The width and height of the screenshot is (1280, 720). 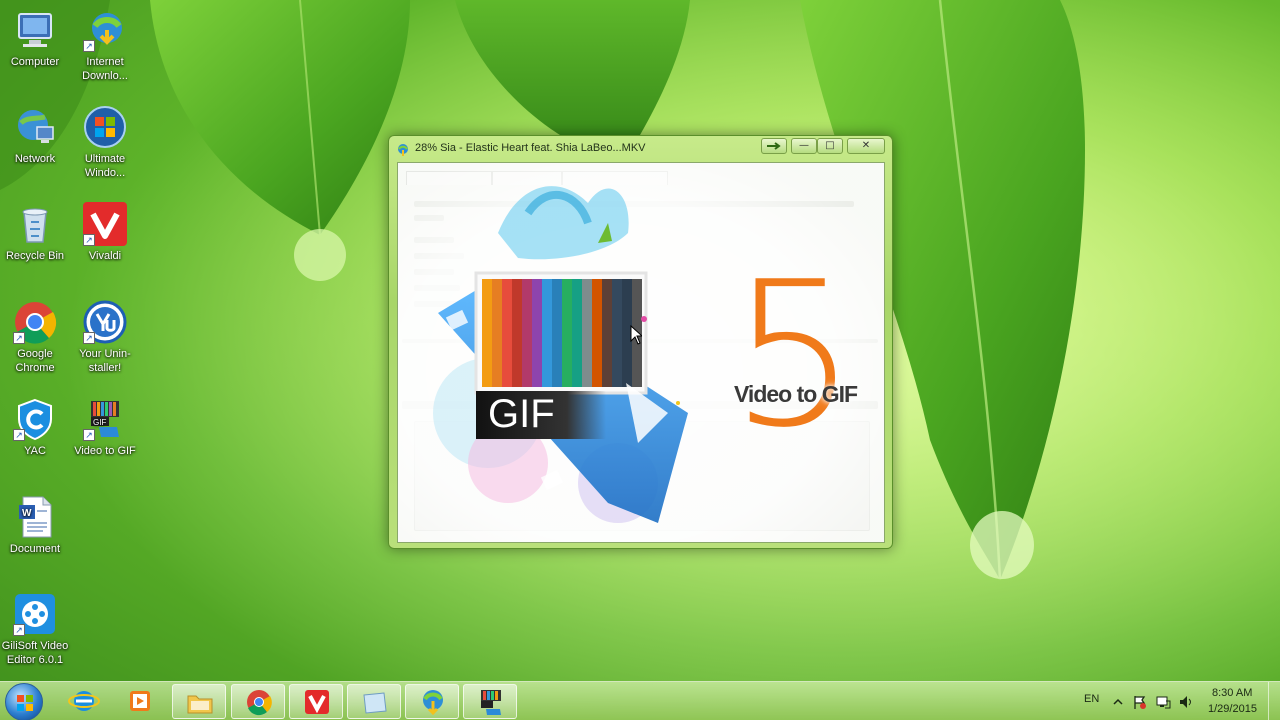 I want to click on desktop-icon-your-uninstaller: ↗ Your Unin-staller!, so click(x=105, y=337).